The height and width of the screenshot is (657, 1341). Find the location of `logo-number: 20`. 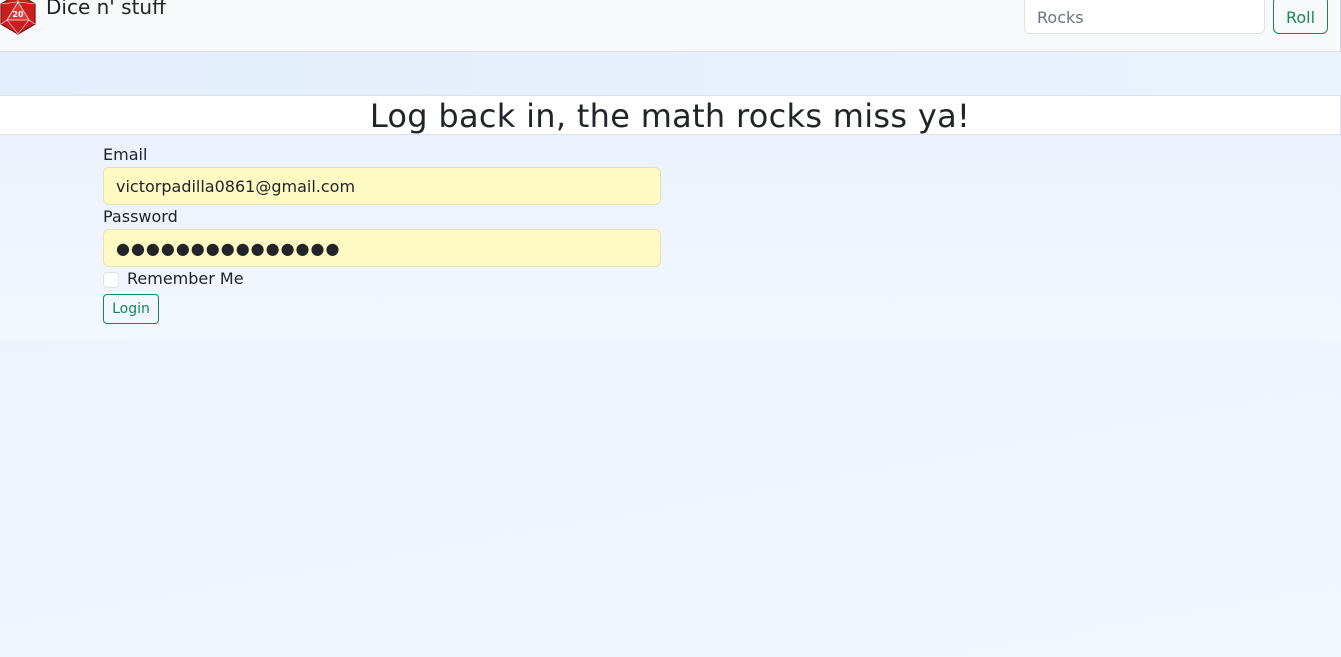

logo-number: 20 is located at coordinates (18, 14).